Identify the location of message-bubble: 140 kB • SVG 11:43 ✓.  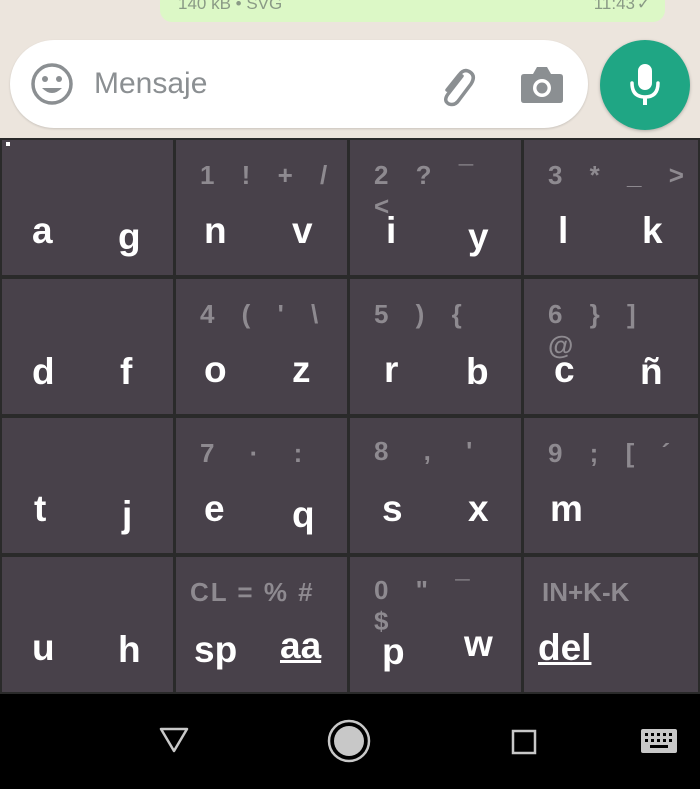
(412, 11).